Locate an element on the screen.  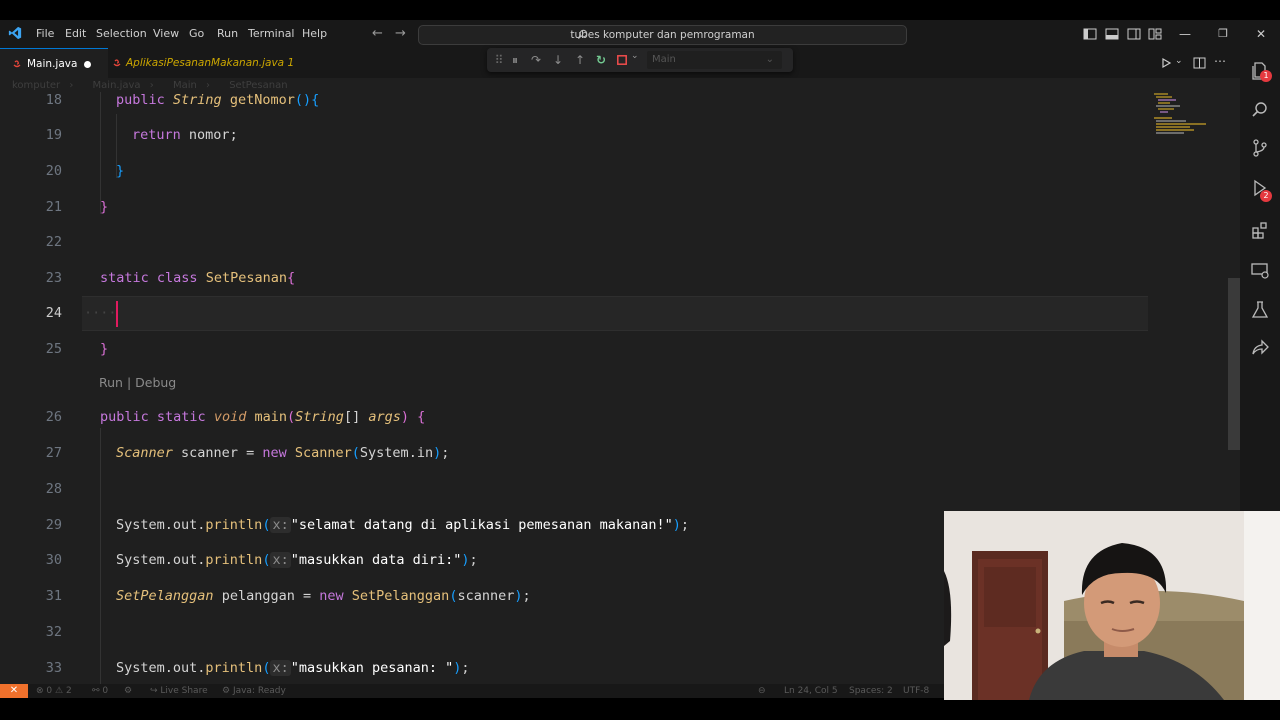
tab-main-java: Main.java is located at coordinates (54, 63).